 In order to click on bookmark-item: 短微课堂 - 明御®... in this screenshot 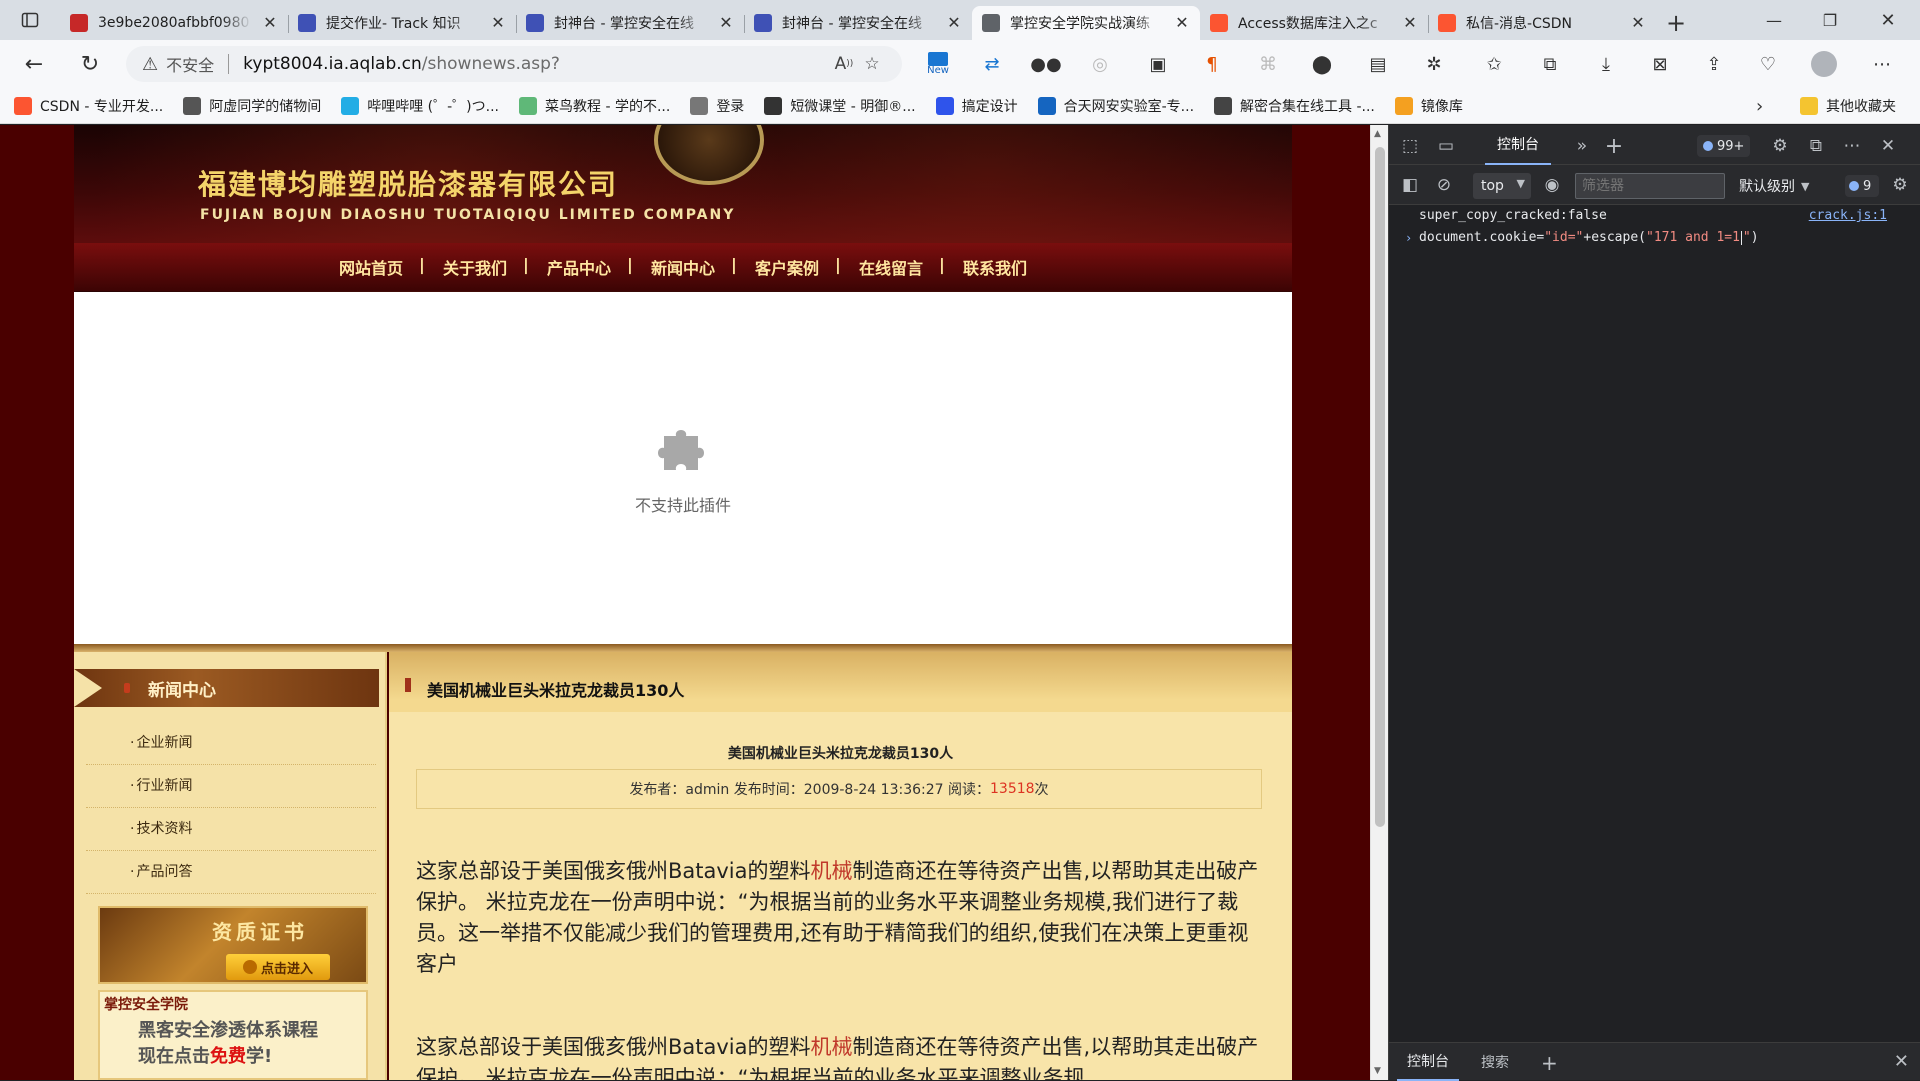, I will do `click(840, 106)`.